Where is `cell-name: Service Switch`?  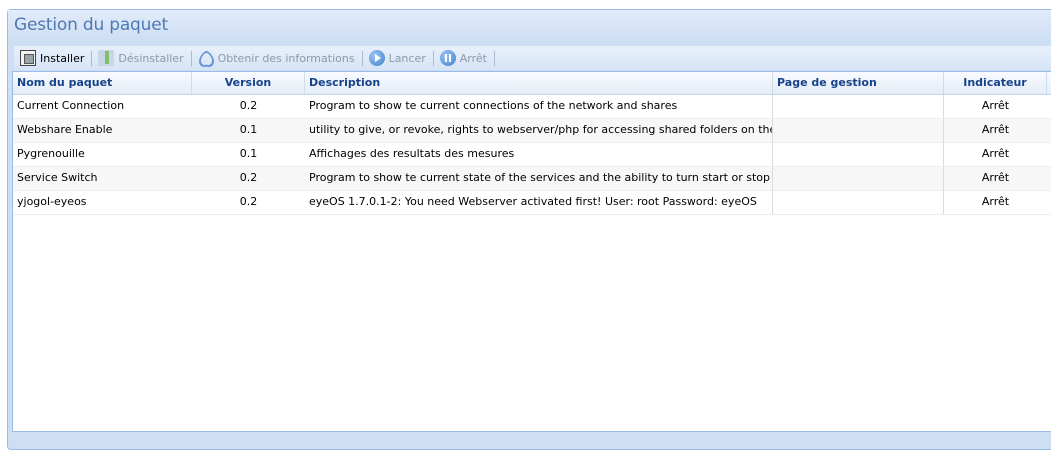 cell-name: Service Switch is located at coordinates (57, 177).